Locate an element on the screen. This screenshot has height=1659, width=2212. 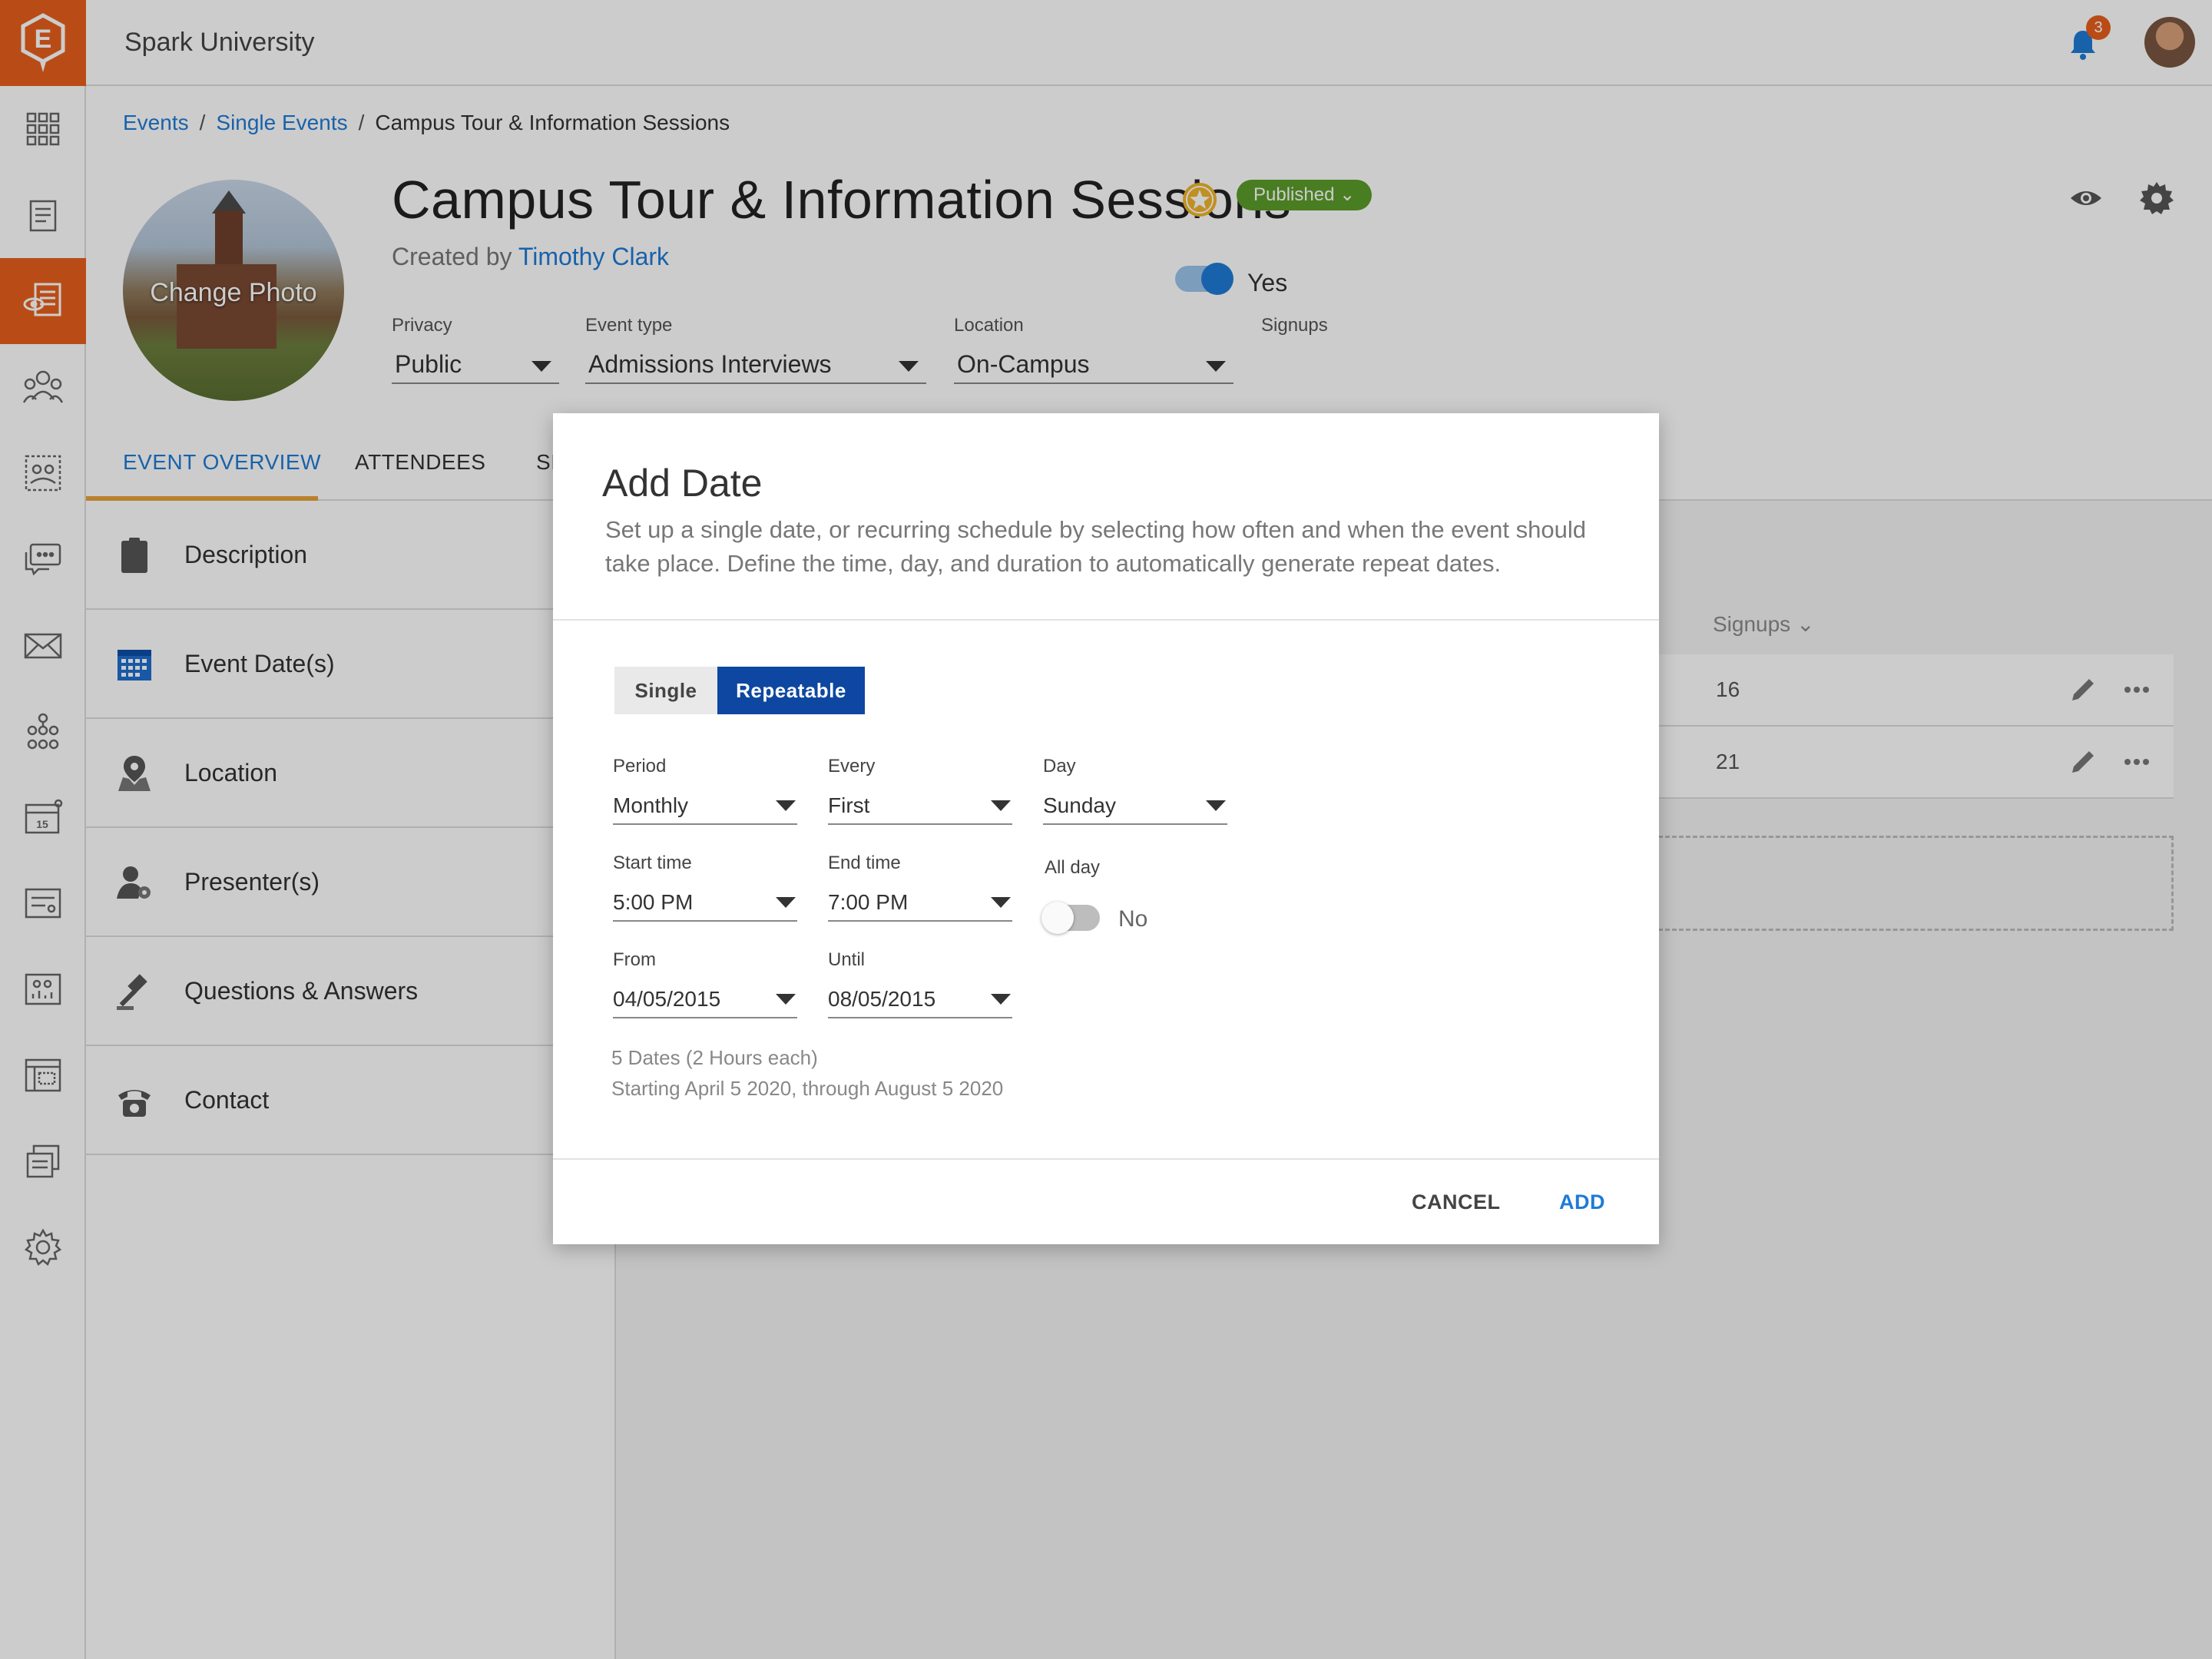
all-day-field: All day is located at coordinates (1137, 868).